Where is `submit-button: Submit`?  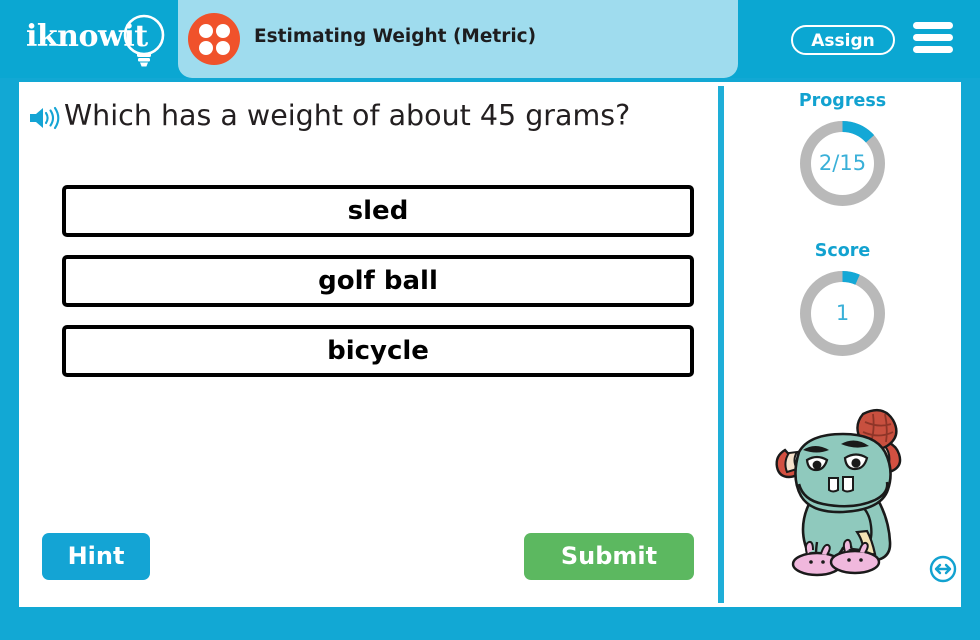
submit-button: Submit is located at coordinates (609, 556).